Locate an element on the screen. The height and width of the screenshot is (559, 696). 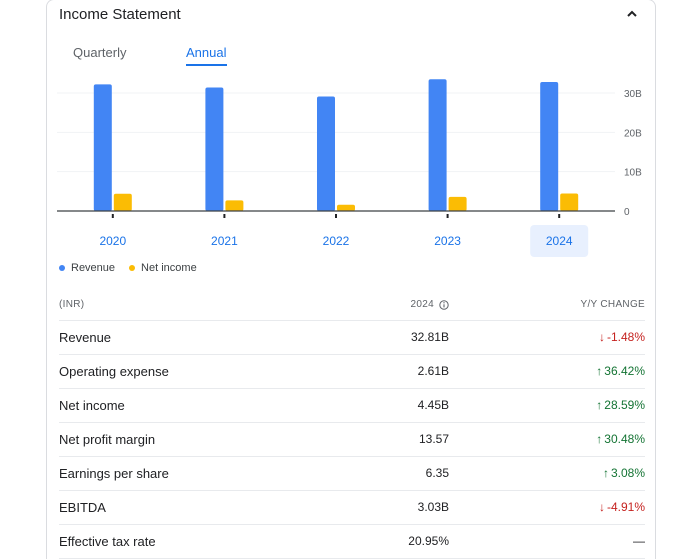
row-label: Effective tax rate is located at coordinates (107, 541).